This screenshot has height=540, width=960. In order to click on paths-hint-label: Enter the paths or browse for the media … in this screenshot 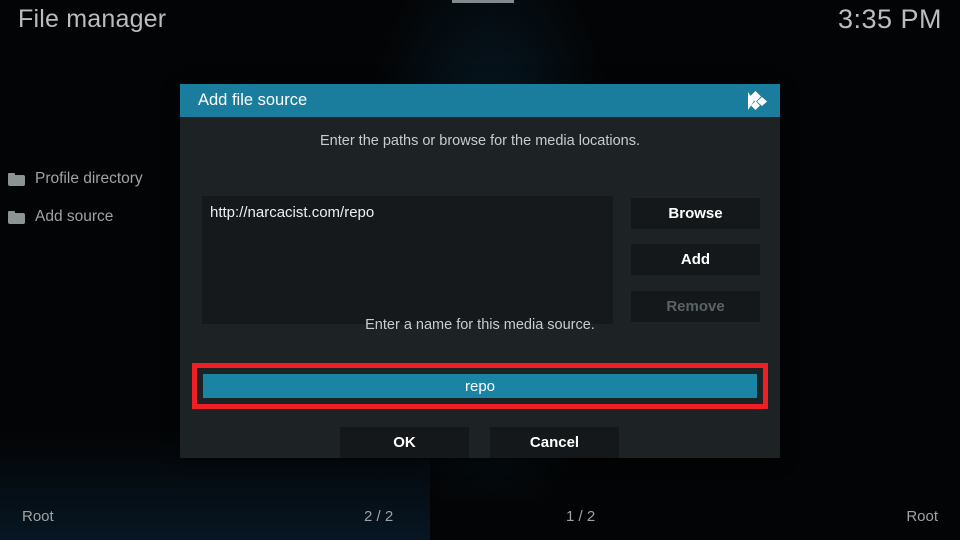, I will do `click(480, 141)`.